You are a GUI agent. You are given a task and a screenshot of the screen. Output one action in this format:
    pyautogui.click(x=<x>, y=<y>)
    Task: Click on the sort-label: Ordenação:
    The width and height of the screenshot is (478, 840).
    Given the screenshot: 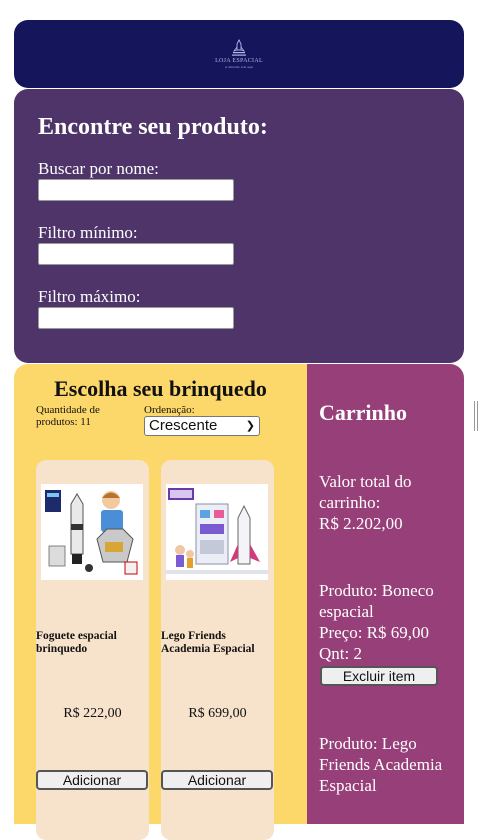 What is the action you would take?
    pyautogui.click(x=169, y=410)
    